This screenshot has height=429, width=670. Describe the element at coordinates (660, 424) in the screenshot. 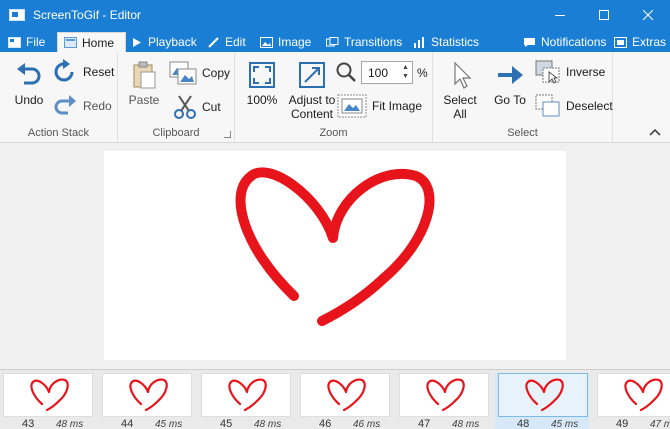

I see `frame-duration: 47 ms` at that location.